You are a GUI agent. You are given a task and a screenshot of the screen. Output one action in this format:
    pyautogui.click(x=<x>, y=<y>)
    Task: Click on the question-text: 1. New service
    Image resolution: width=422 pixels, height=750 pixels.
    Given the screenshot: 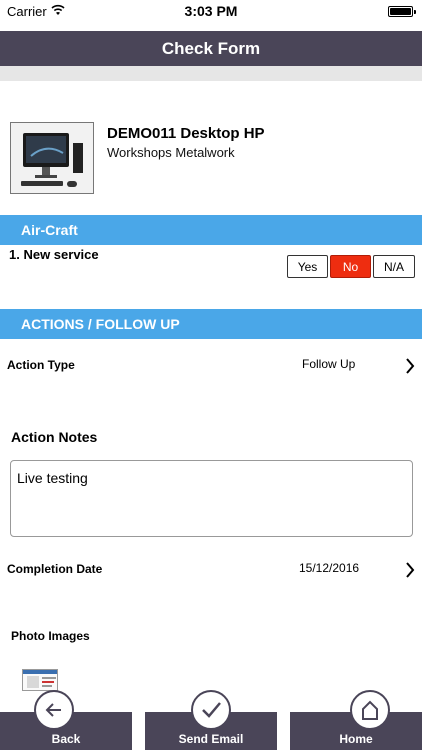 What is the action you would take?
    pyautogui.click(x=54, y=254)
    